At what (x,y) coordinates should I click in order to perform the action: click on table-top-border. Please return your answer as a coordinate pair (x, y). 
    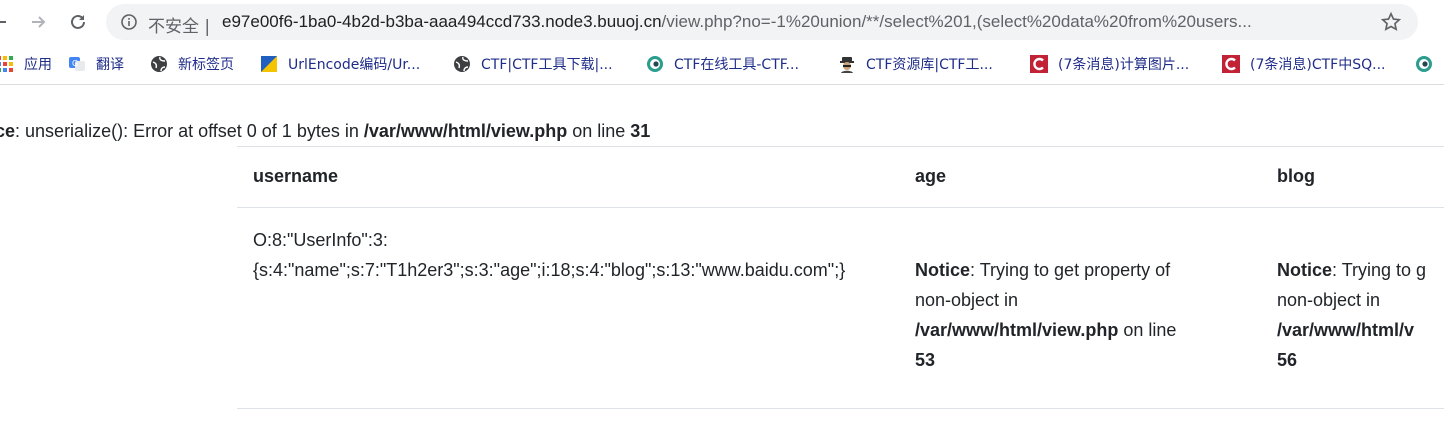
    Looking at the image, I should click on (840, 146).